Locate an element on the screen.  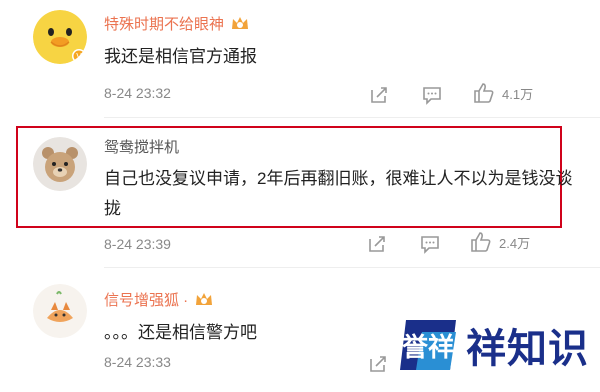
user-avatar: V is located at coordinates (60, 37).